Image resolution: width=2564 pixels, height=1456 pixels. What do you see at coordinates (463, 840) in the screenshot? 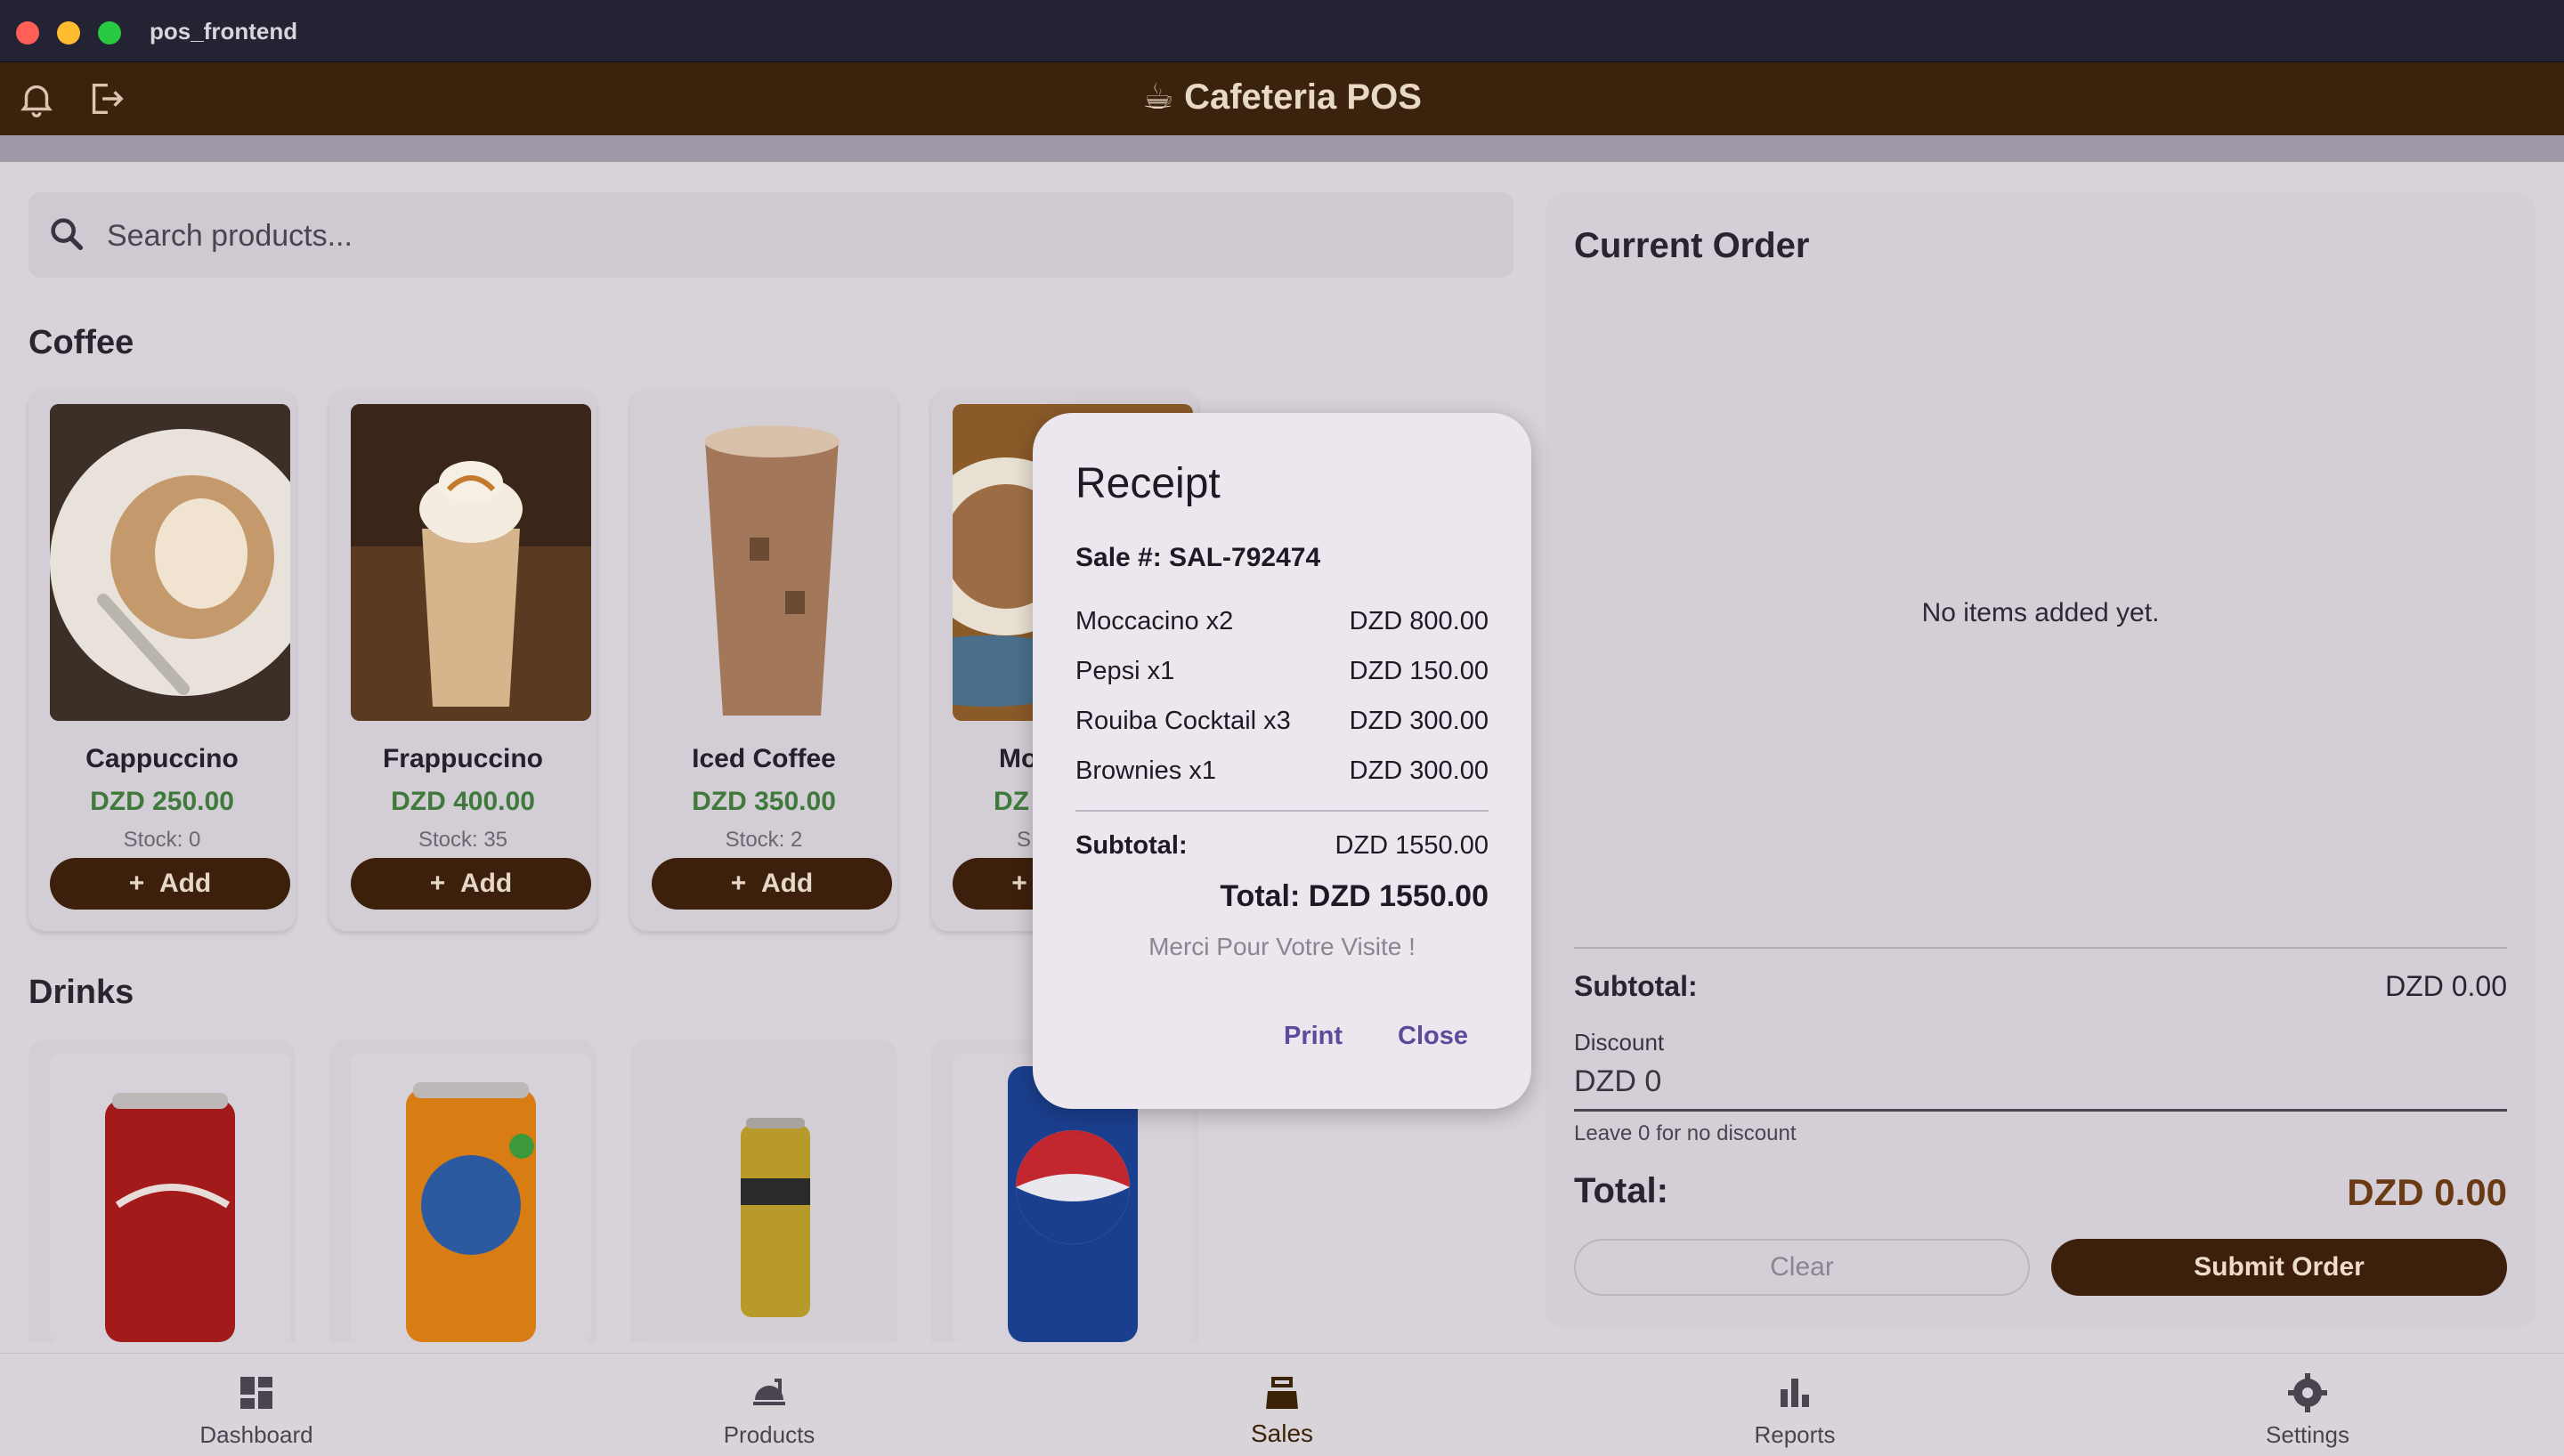
I see `product-stock: Stock: 35` at bounding box center [463, 840].